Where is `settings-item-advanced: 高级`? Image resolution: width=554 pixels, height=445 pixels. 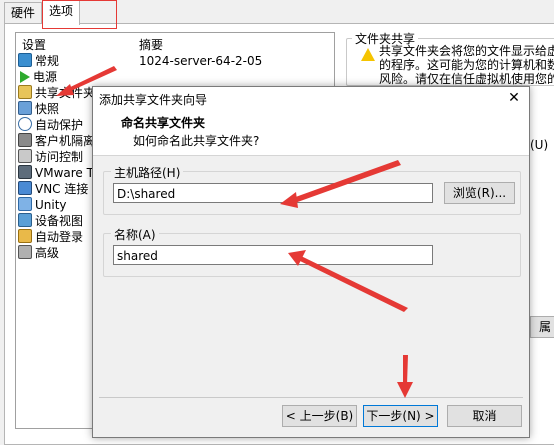
settings-item-advanced: 高级 is located at coordinates (38, 253).